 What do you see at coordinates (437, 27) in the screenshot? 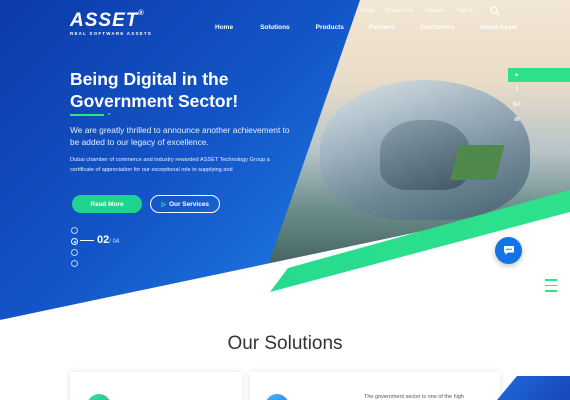
I see `nav-customers: Customers` at bounding box center [437, 27].